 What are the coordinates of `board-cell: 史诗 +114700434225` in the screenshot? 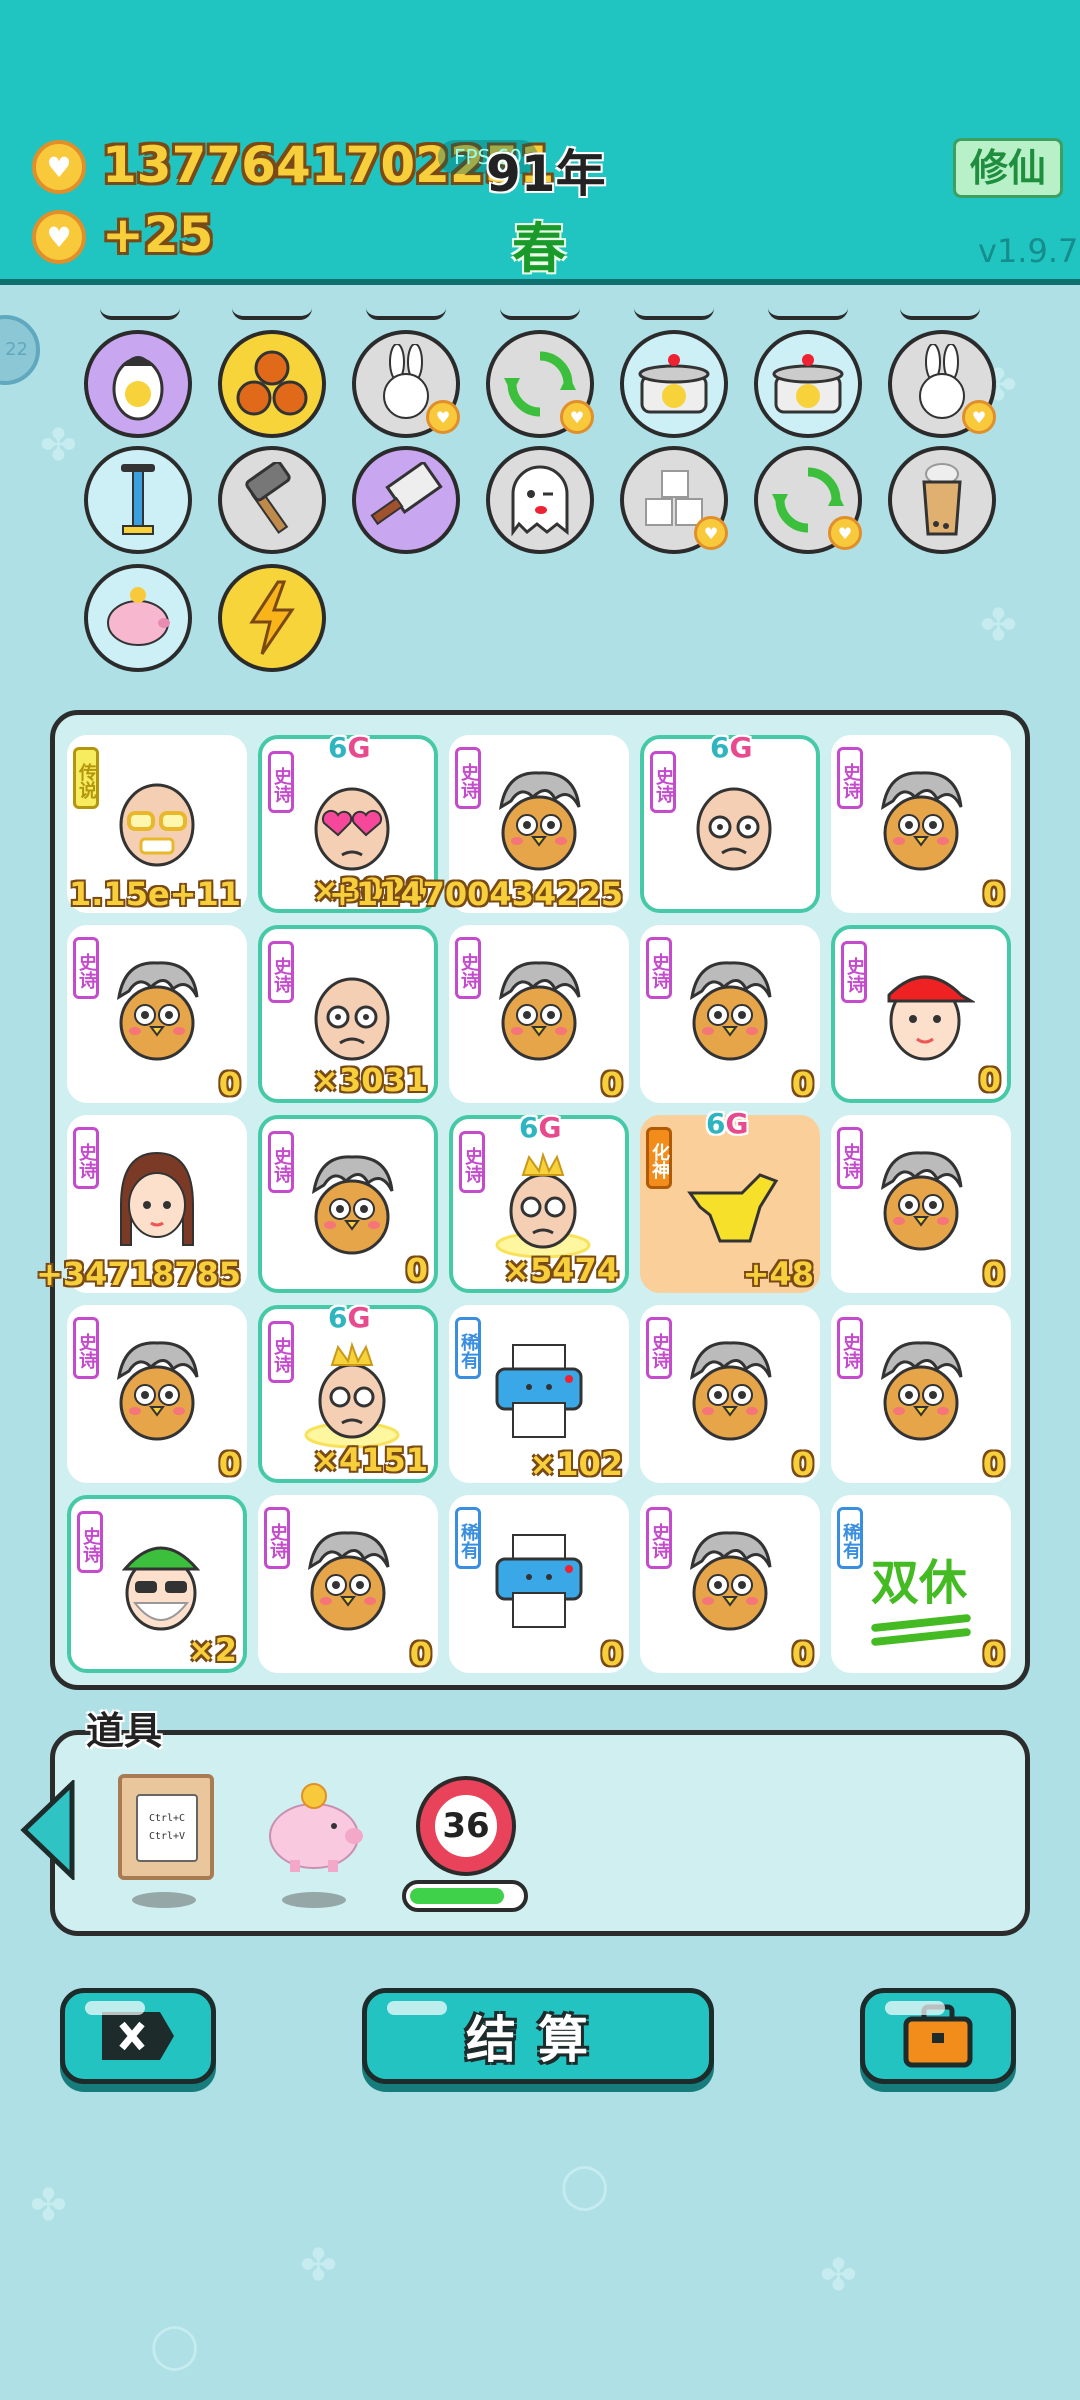 It's located at (479, 824).